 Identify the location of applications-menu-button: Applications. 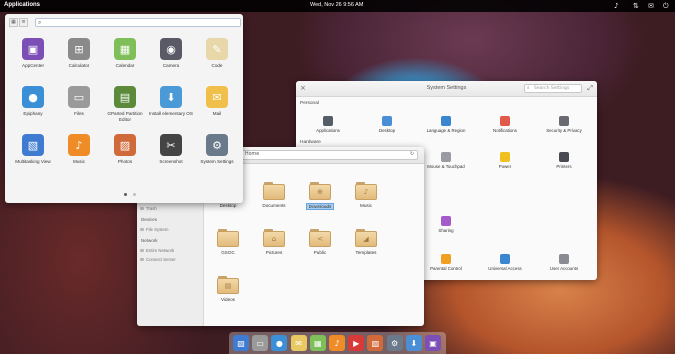
(22, 5).